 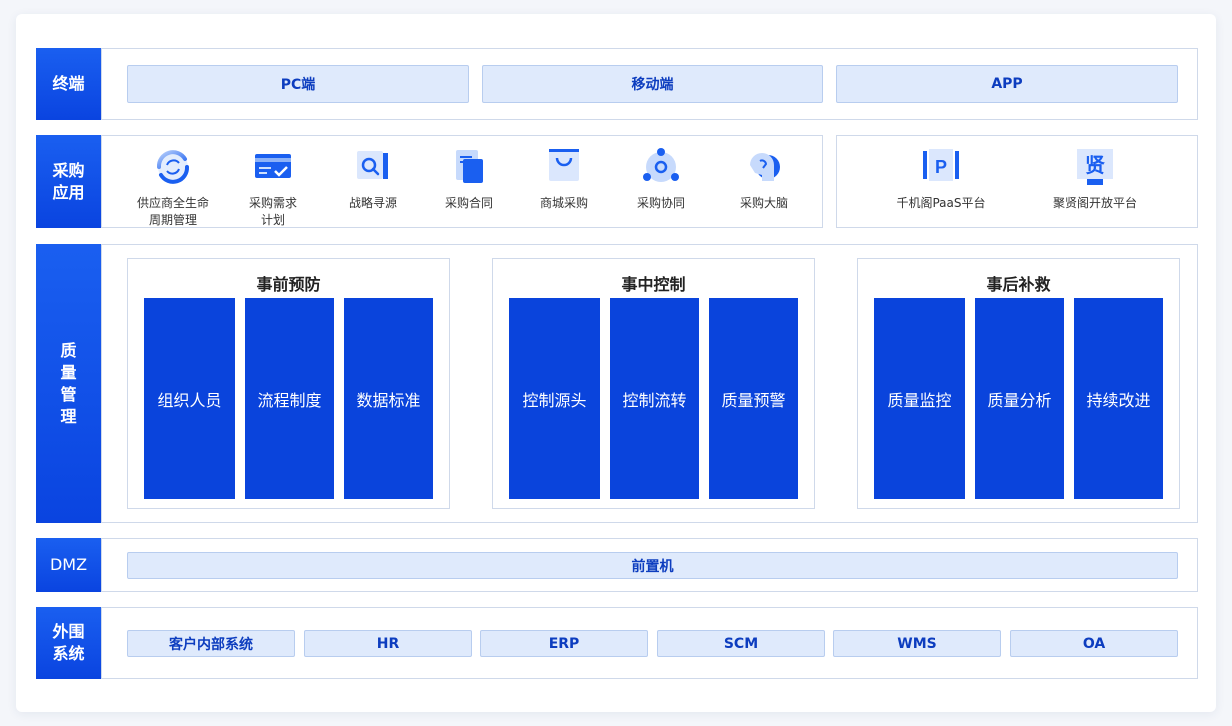 What do you see at coordinates (554, 398) in the screenshot?
I see `quality-block: 控制源头` at bounding box center [554, 398].